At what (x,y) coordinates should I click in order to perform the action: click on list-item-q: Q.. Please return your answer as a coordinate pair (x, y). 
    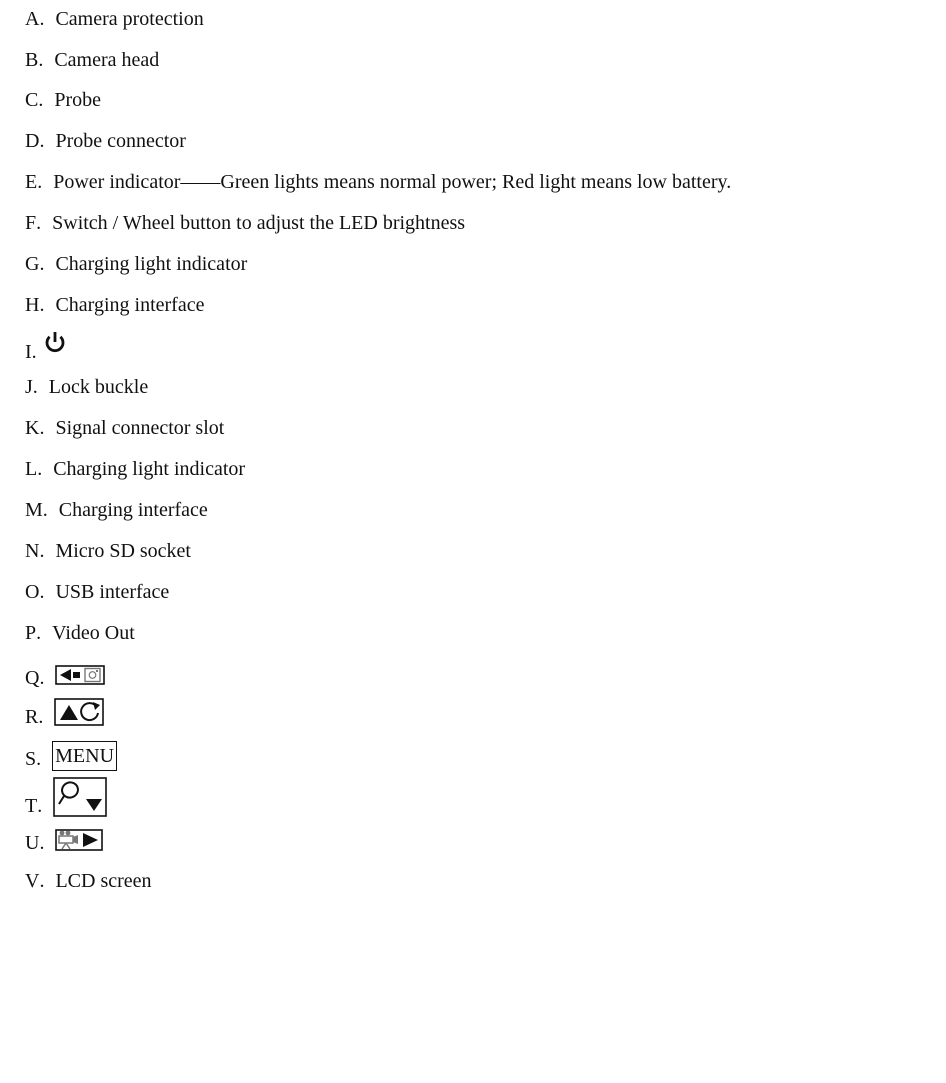
    Looking at the image, I should click on (65, 677).